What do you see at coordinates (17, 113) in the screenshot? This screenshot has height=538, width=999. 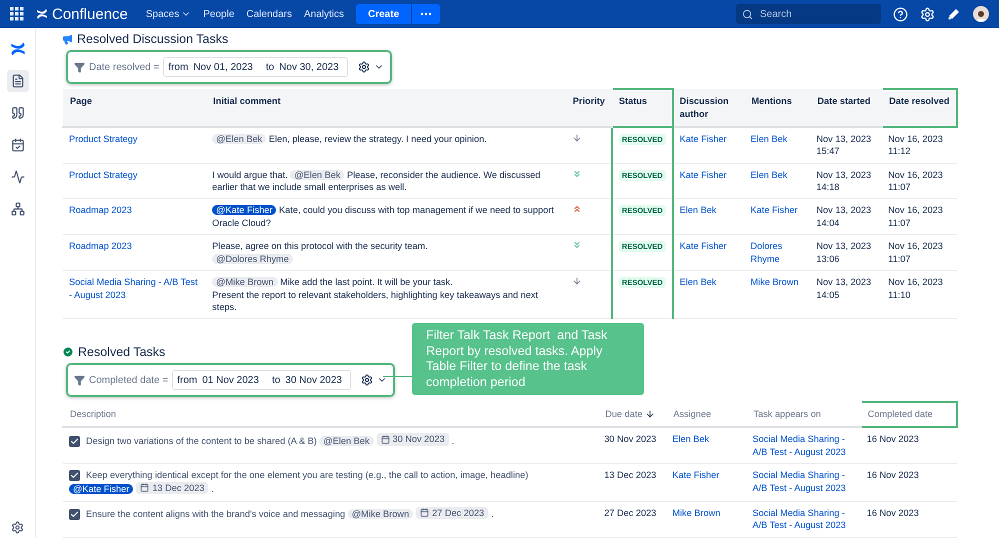 I see `quote-icon` at bounding box center [17, 113].